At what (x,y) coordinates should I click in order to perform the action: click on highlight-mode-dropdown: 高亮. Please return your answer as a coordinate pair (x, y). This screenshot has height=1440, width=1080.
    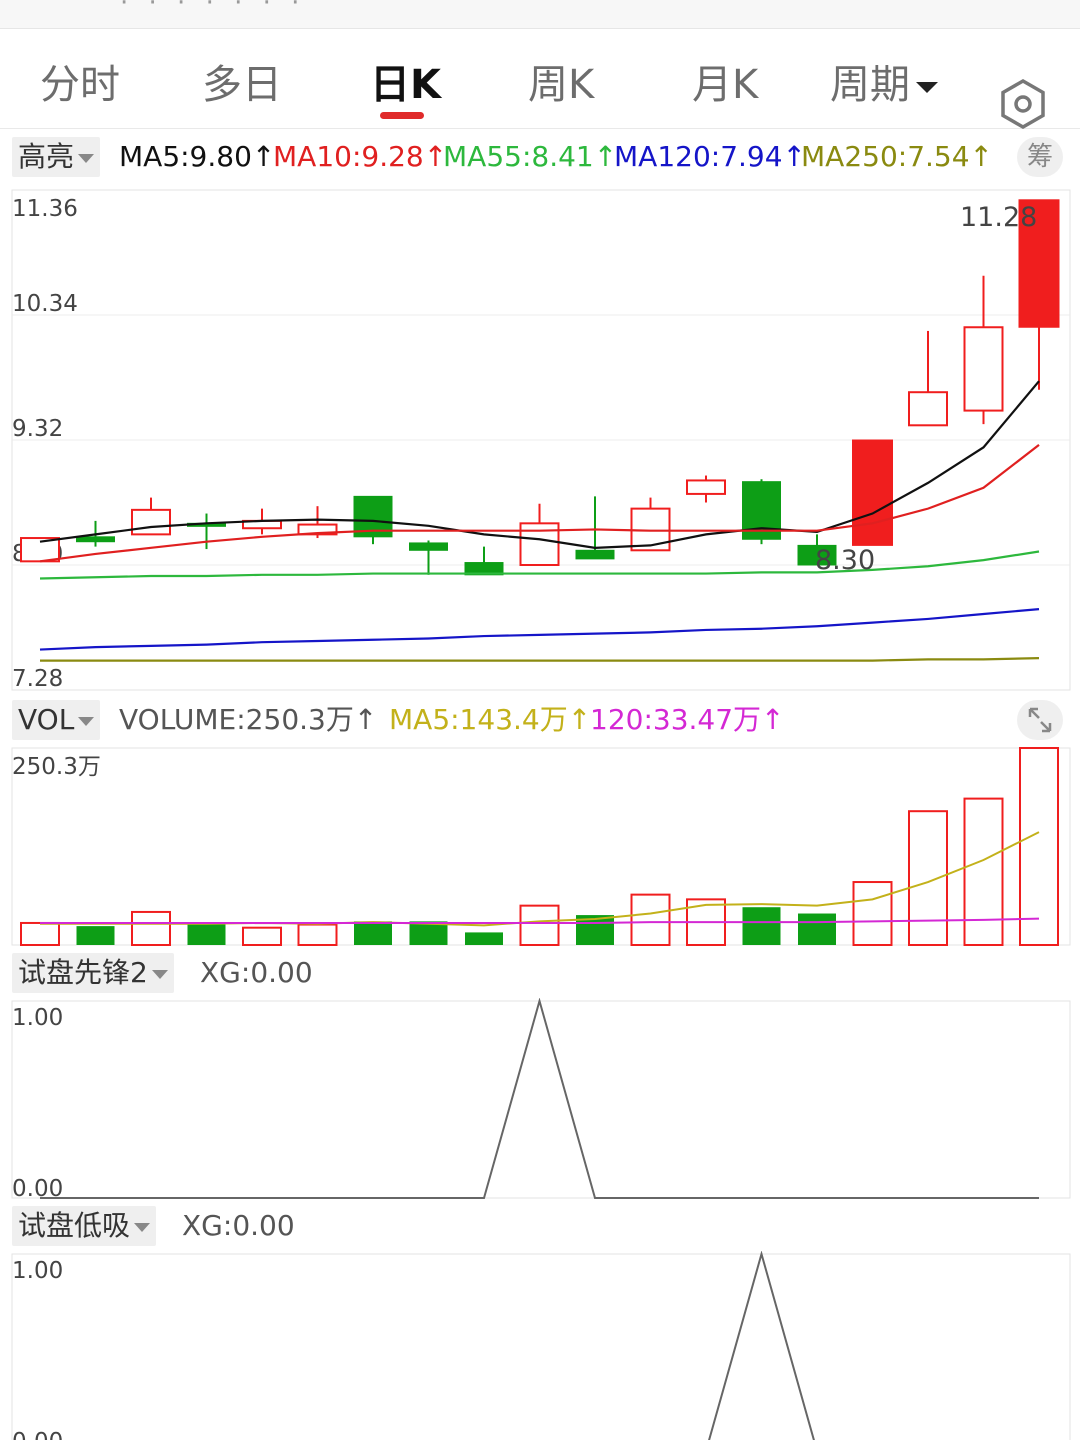
    Looking at the image, I should click on (56, 157).